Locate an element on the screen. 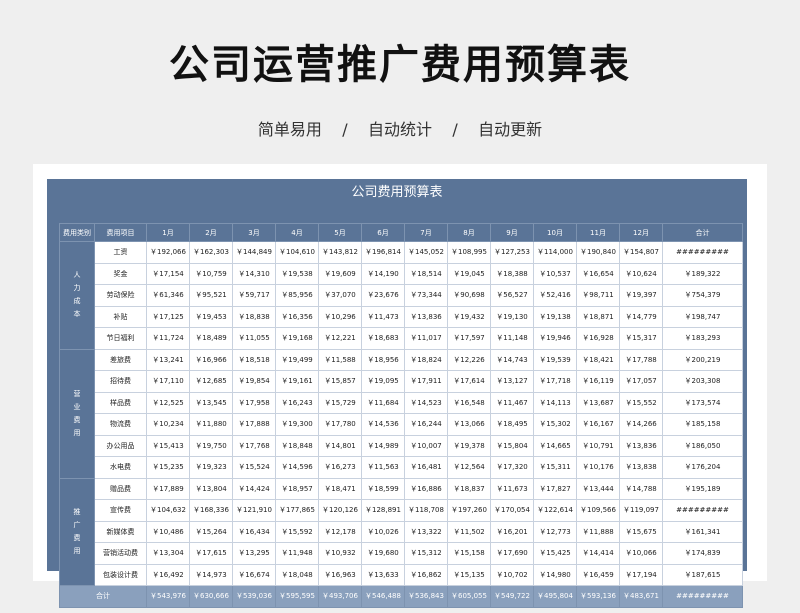 This screenshot has height=613, width=800. value-cell: ￥15,158 is located at coordinates (469, 553).